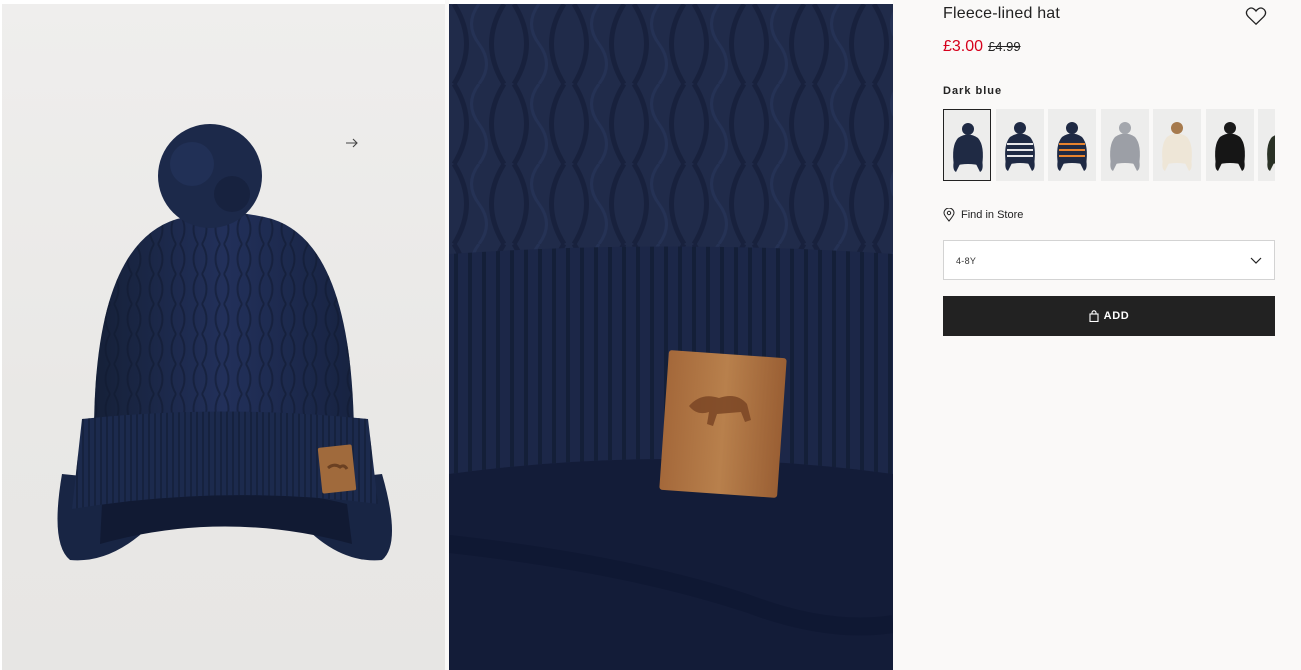 The image size is (1301, 670). Describe the element at coordinates (963, 46) in the screenshot. I see `sale-price: £3.00` at that location.